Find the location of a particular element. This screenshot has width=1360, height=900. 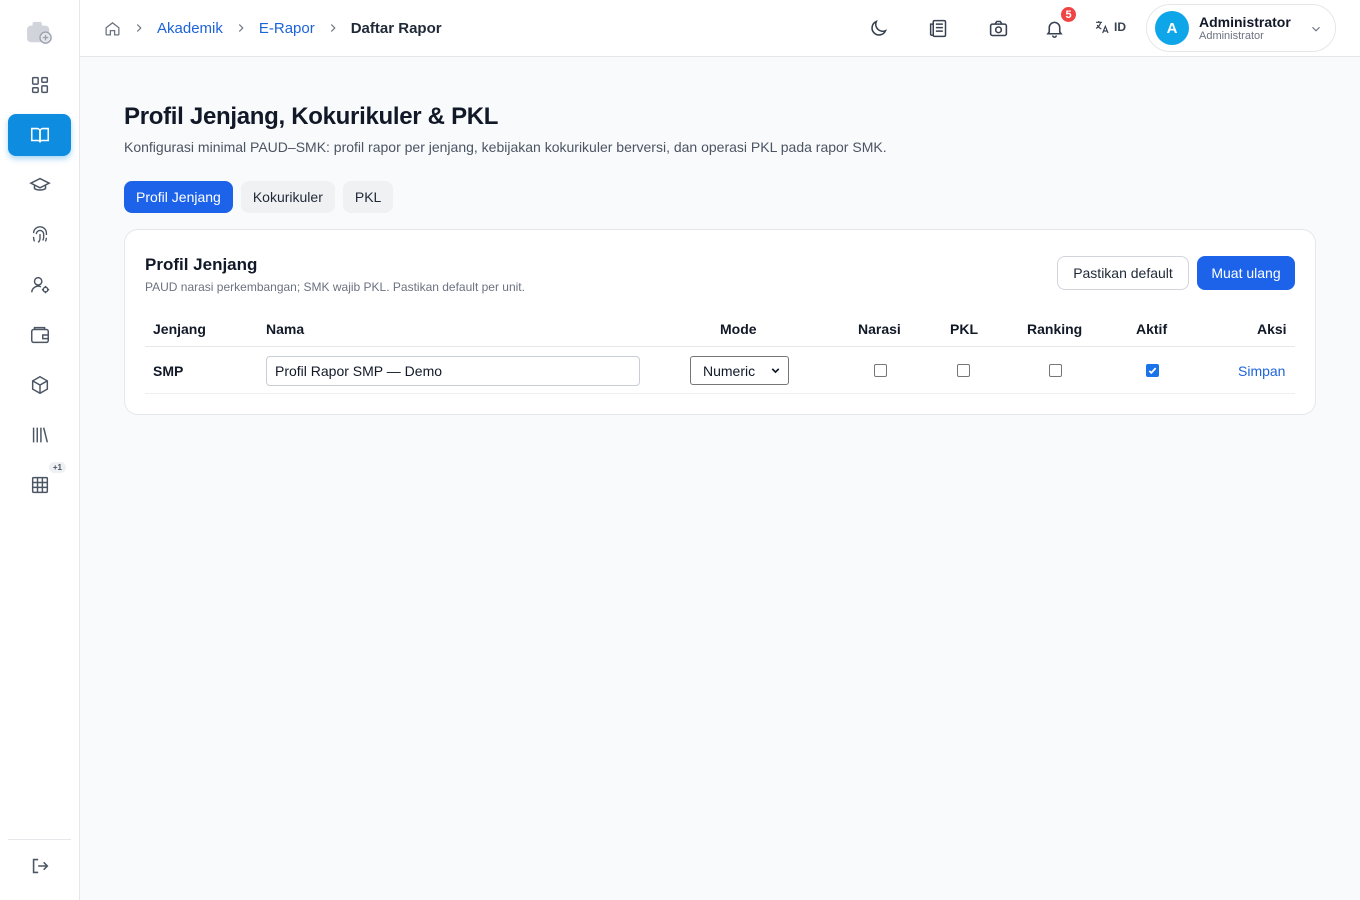

moon-icon is located at coordinates (878, 27).